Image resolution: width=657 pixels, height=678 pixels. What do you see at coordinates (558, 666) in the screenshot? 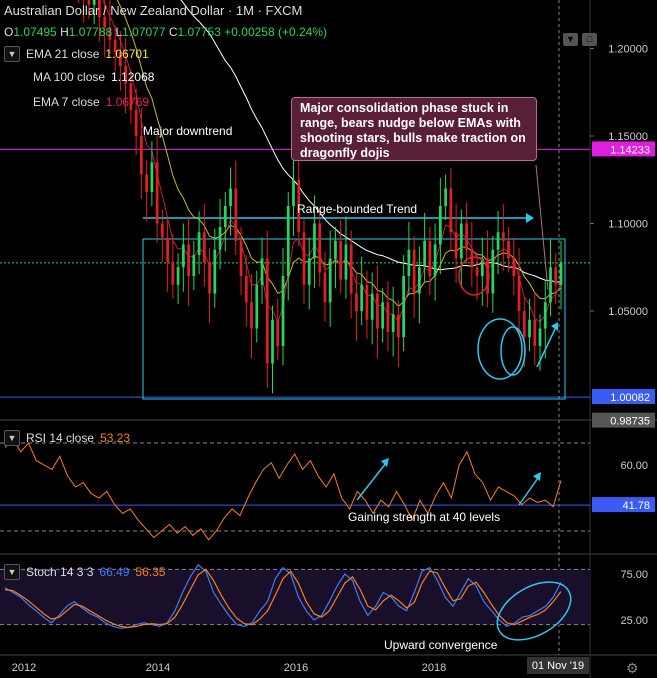
I see `time-tag-label: 01 Nov '19` at bounding box center [558, 666].